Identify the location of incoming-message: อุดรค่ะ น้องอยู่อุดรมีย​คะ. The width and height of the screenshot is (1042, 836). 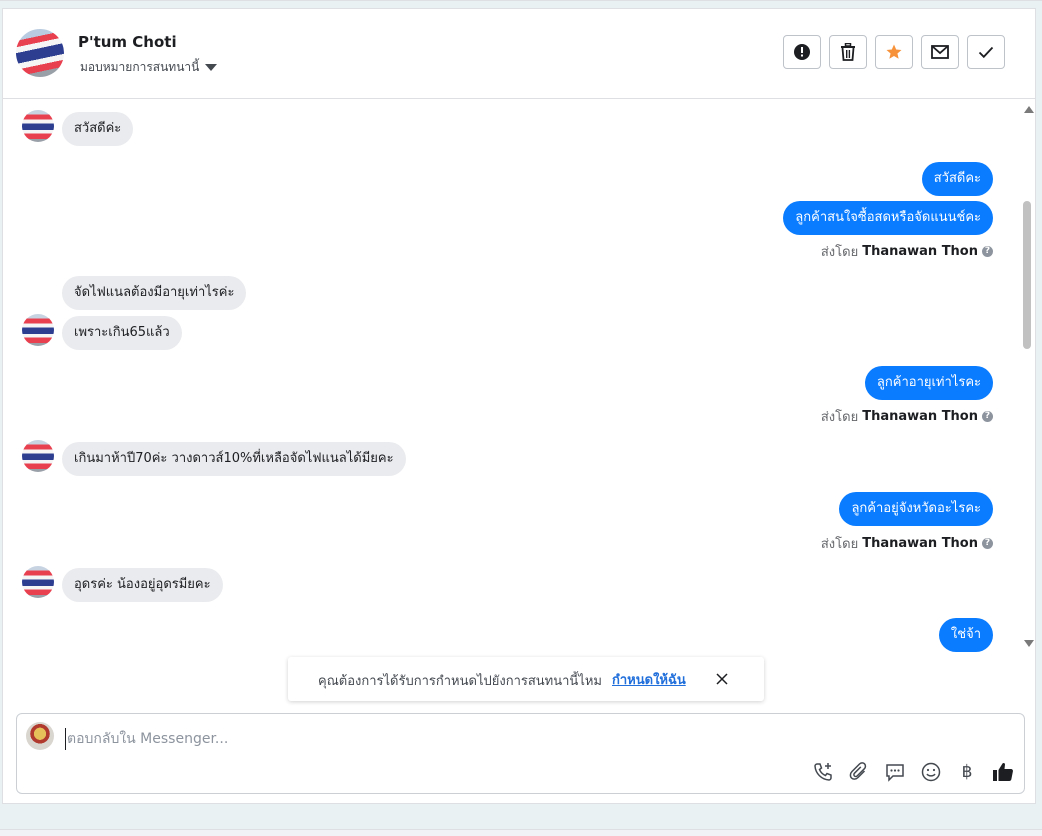
(142, 585).